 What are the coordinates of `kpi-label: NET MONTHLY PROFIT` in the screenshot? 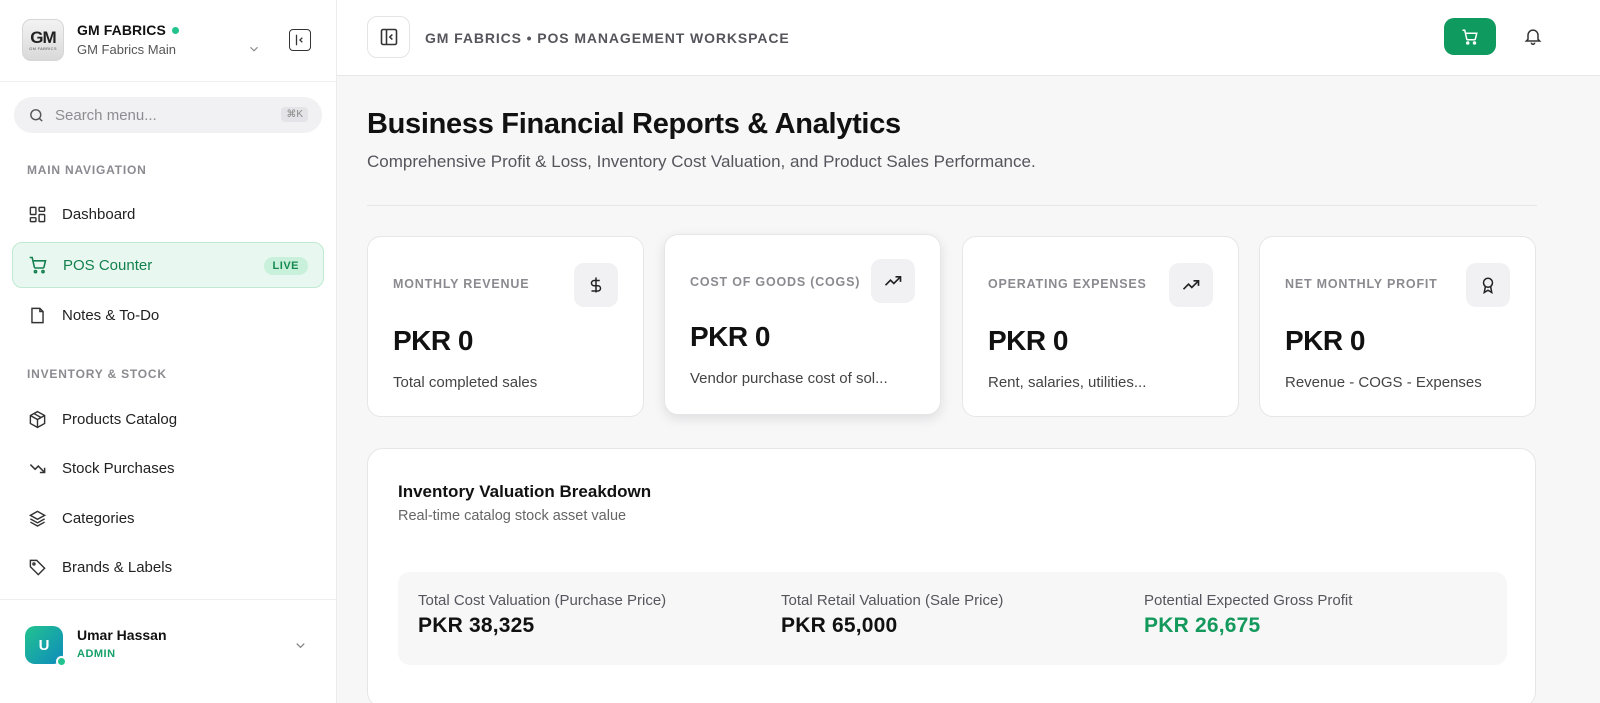 It's located at (1361, 284).